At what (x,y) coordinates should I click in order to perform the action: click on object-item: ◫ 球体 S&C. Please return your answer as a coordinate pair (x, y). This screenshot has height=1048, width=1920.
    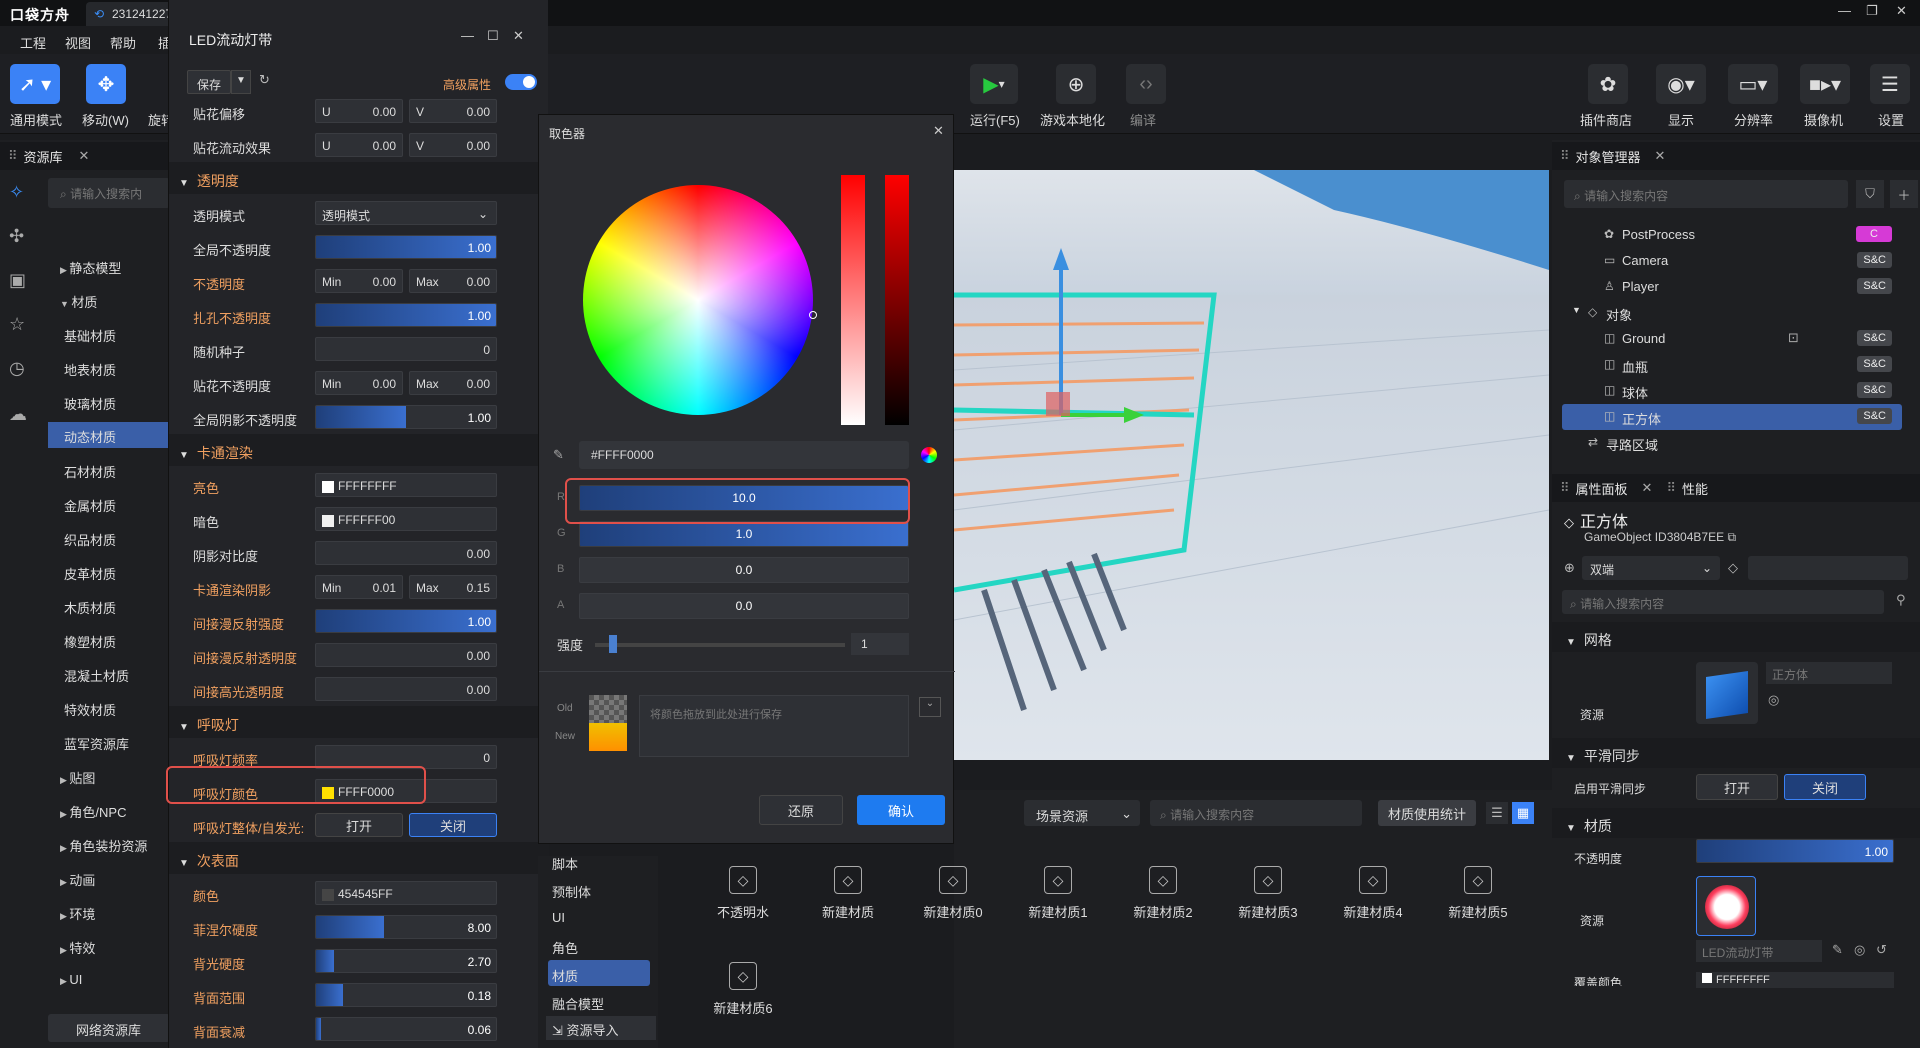
    Looking at the image, I should click on (1732, 391).